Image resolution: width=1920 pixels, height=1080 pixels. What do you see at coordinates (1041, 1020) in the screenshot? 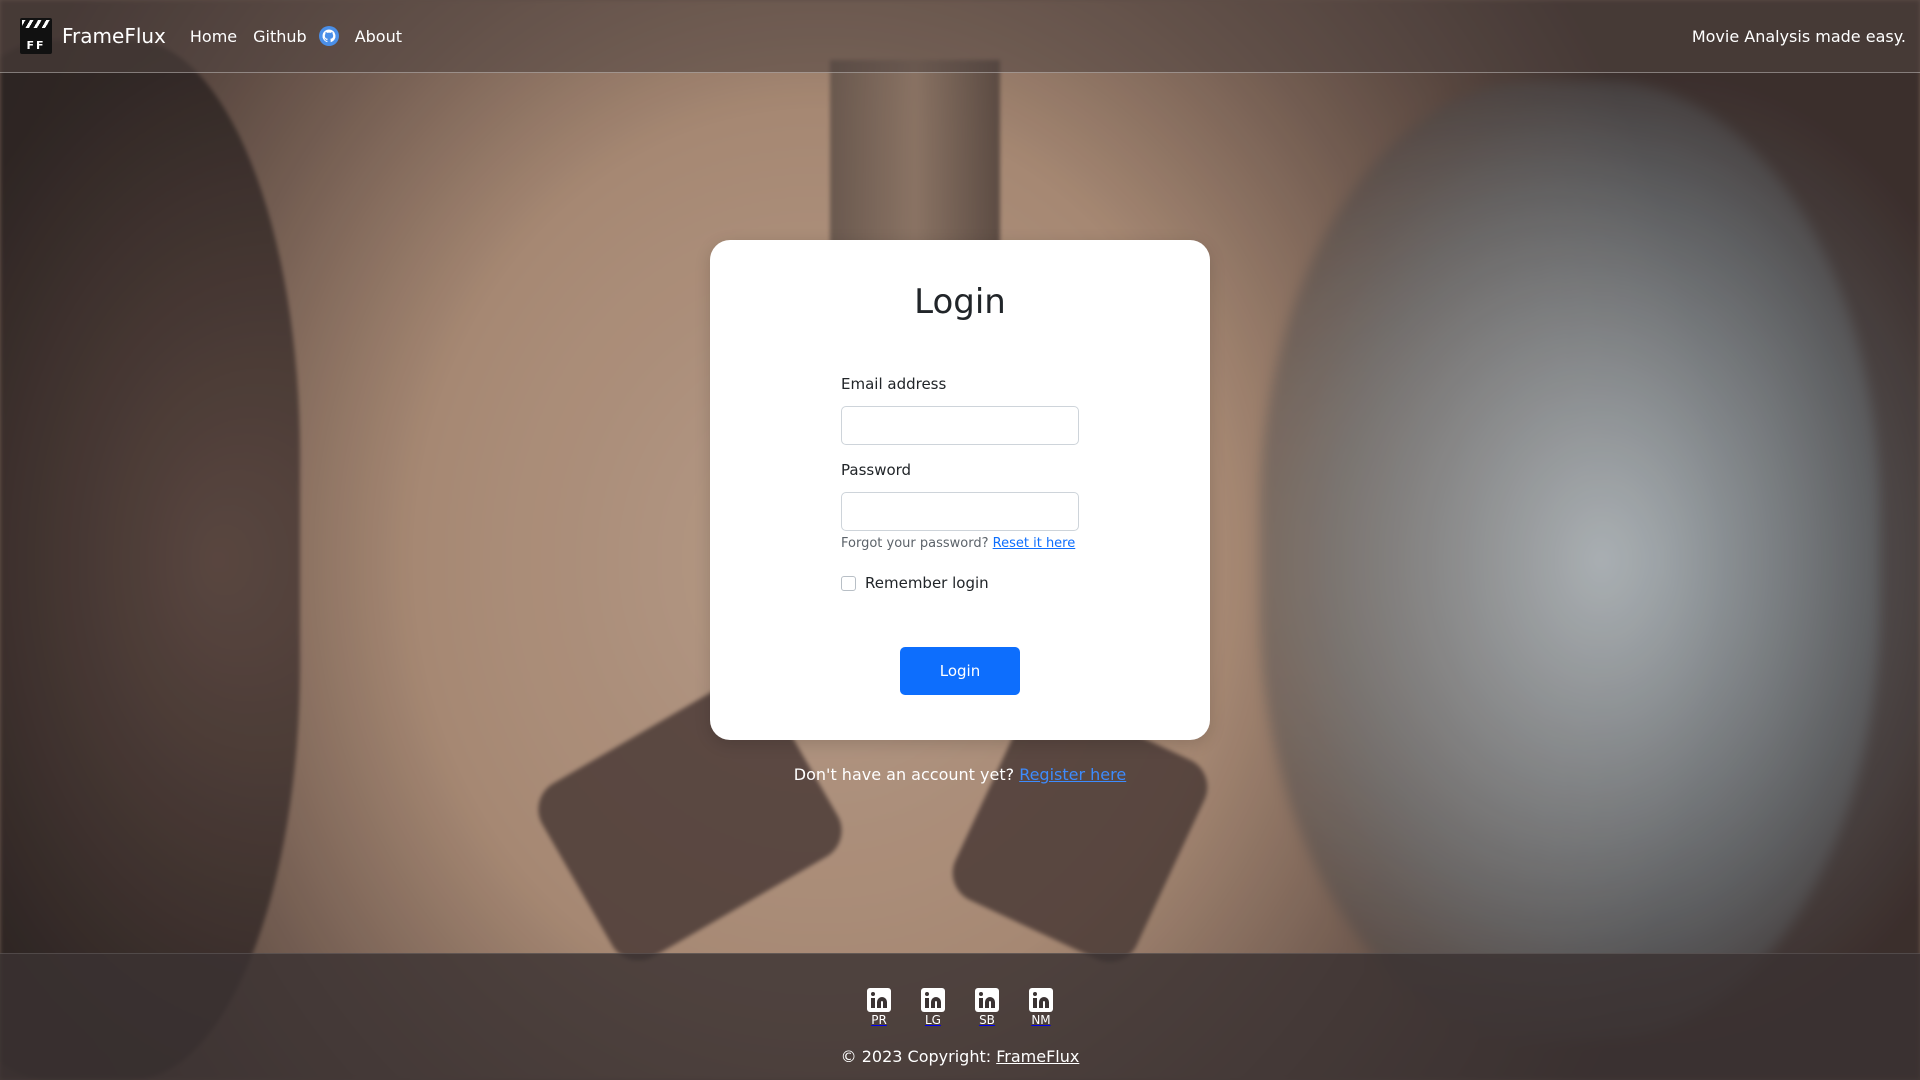
I see `social-label: NM` at bounding box center [1041, 1020].